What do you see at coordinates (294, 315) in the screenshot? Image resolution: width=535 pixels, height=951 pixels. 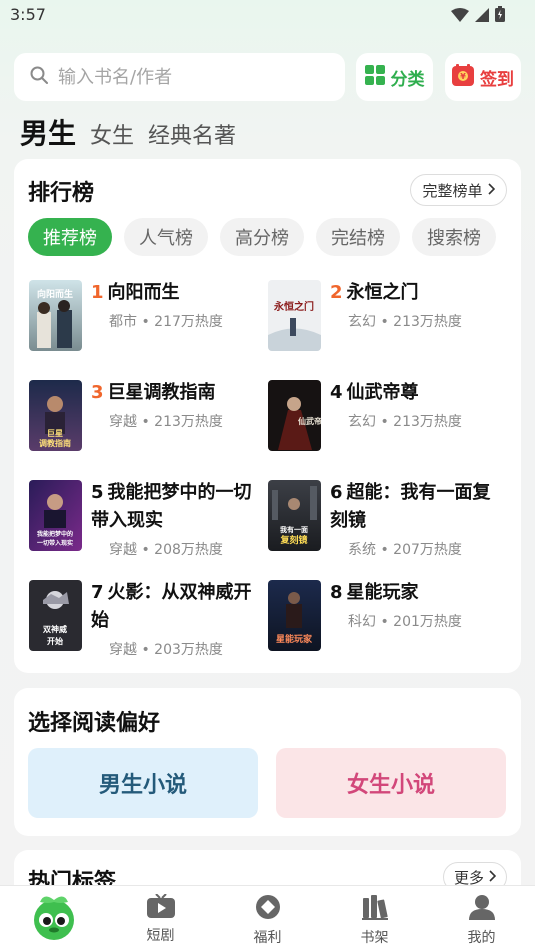 I see `book-cover: 永恒之门` at bounding box center [294, 315].